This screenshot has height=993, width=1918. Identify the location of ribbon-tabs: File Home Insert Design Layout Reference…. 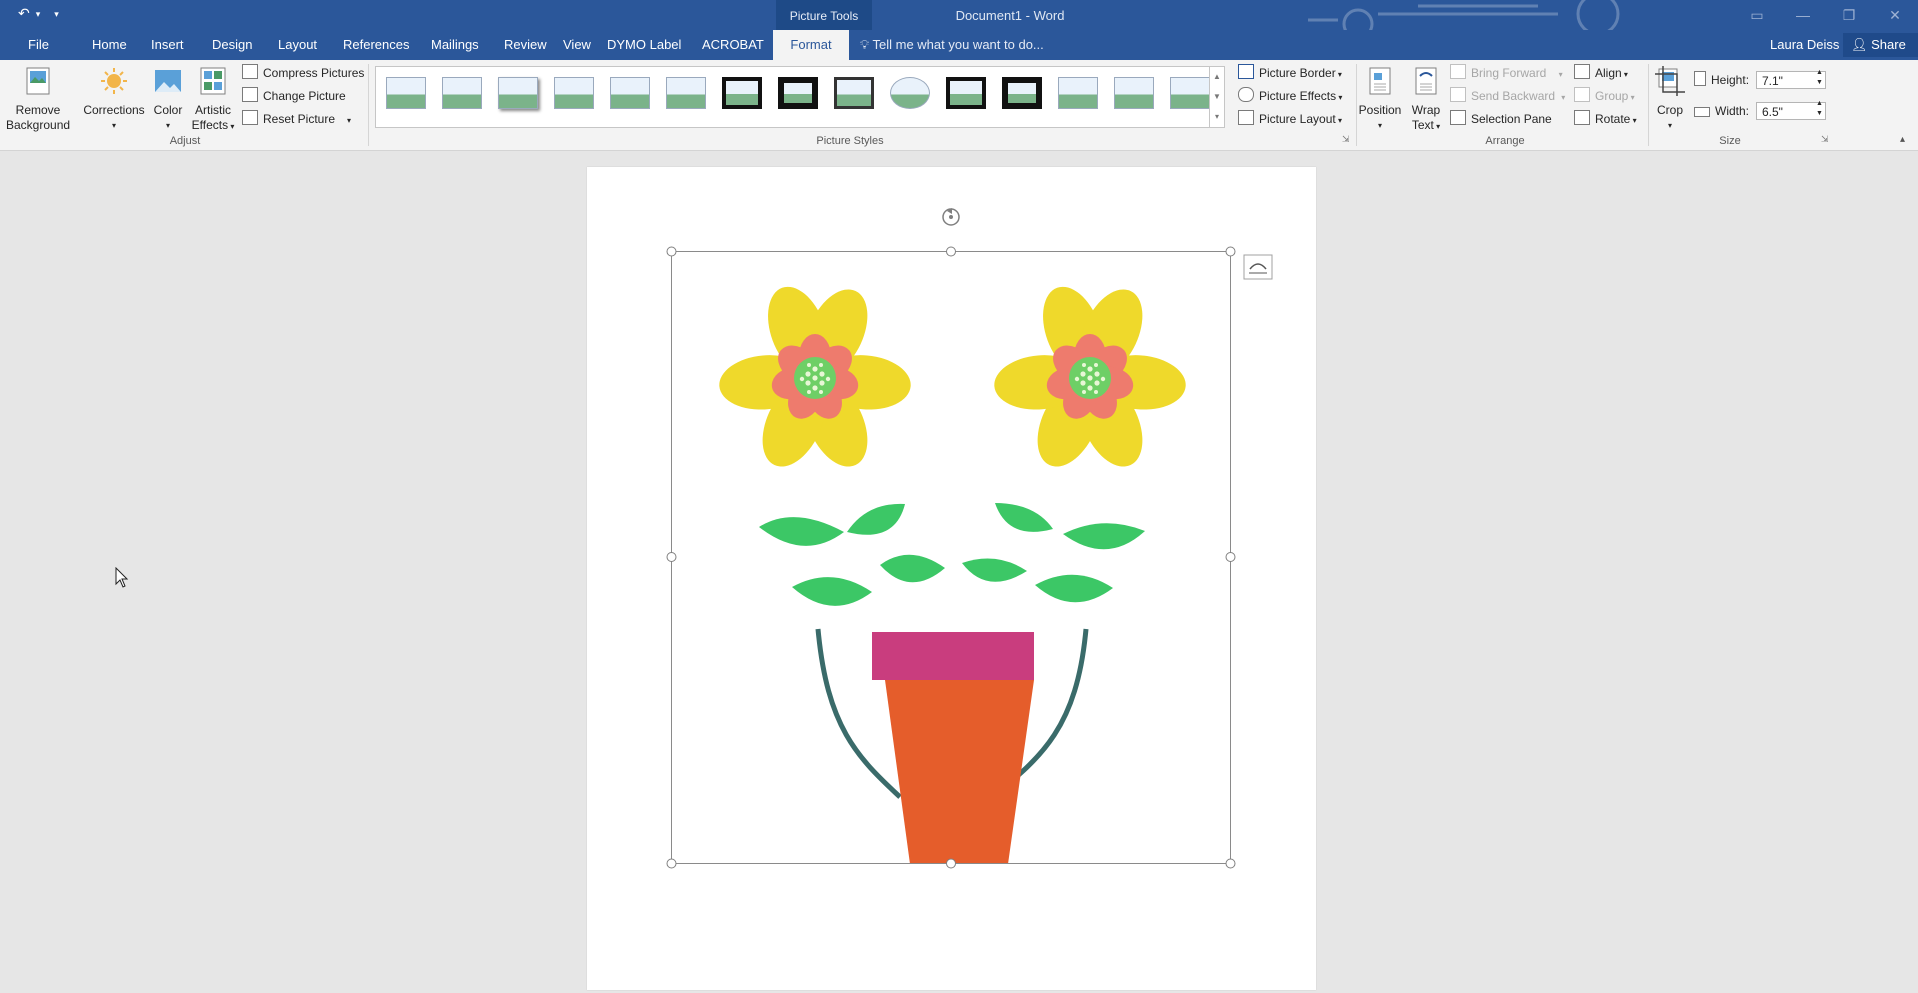
(959, 45).